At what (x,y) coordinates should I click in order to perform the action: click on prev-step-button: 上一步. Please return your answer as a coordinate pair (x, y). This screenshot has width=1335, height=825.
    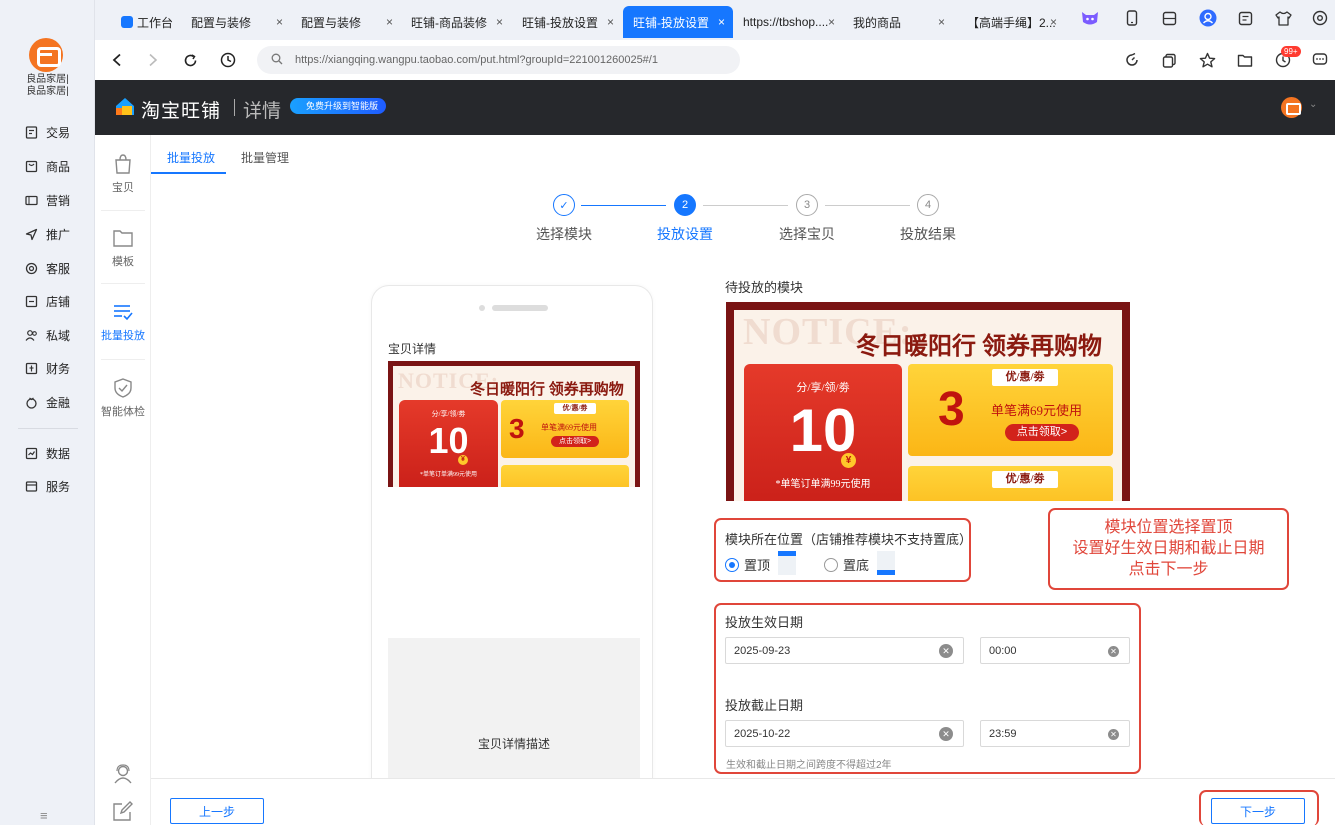
    Looking at the image, I should click on (217, 811).